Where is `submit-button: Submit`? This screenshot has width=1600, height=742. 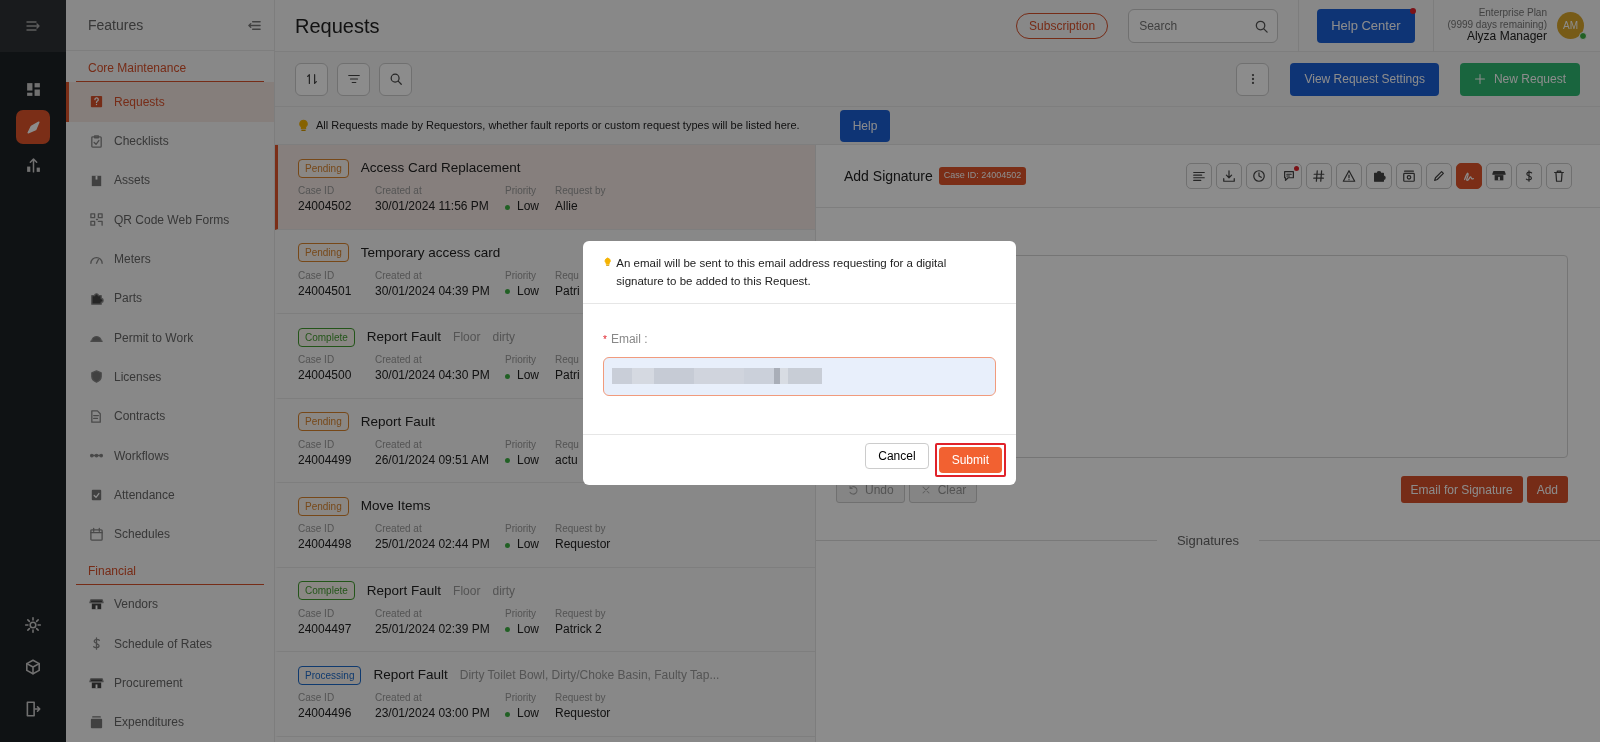
submit-button: Submit is located at coordinates (970, 459).